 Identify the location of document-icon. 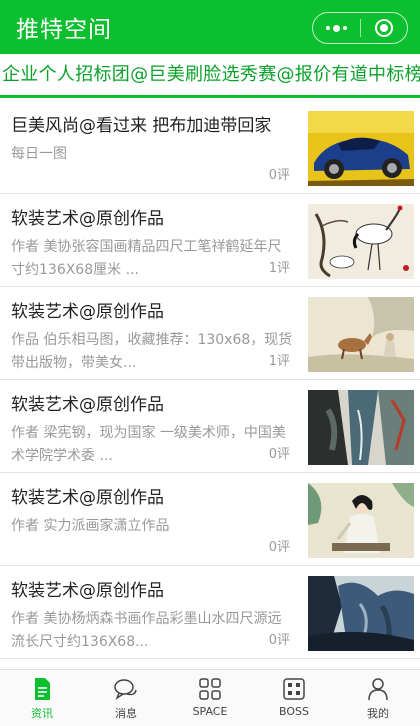
(42, 689).